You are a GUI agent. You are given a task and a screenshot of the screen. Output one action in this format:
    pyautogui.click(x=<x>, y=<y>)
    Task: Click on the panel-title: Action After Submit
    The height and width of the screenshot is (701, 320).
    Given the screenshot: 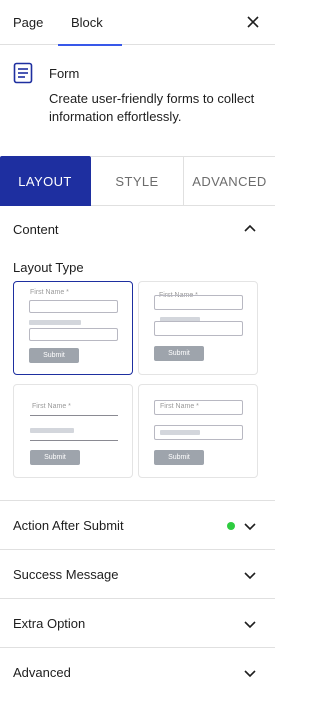 What is the action you would take?
    pyautogui.click(x=68, y=525)
    